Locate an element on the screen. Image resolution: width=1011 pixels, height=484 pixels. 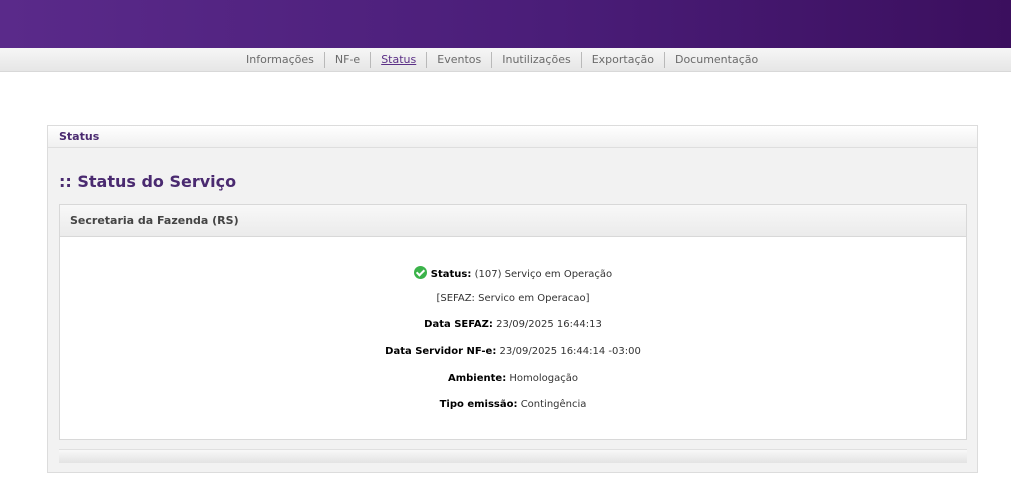
tipo-emissao-label: Tipo emissão: is located at coordinates (478, 404).